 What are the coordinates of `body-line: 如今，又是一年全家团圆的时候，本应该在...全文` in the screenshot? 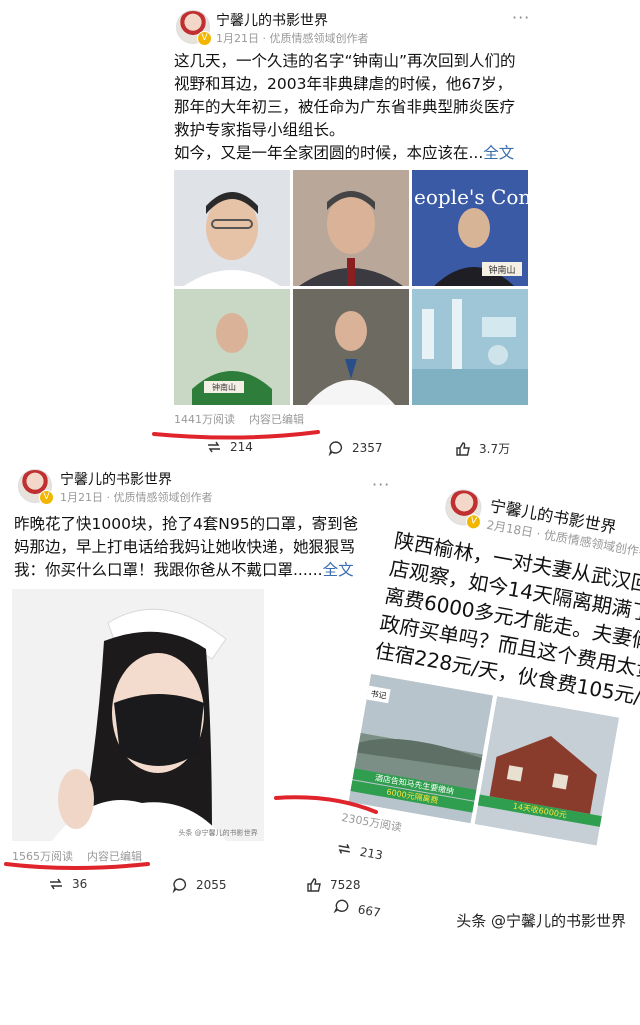 It's located at (354, 153).